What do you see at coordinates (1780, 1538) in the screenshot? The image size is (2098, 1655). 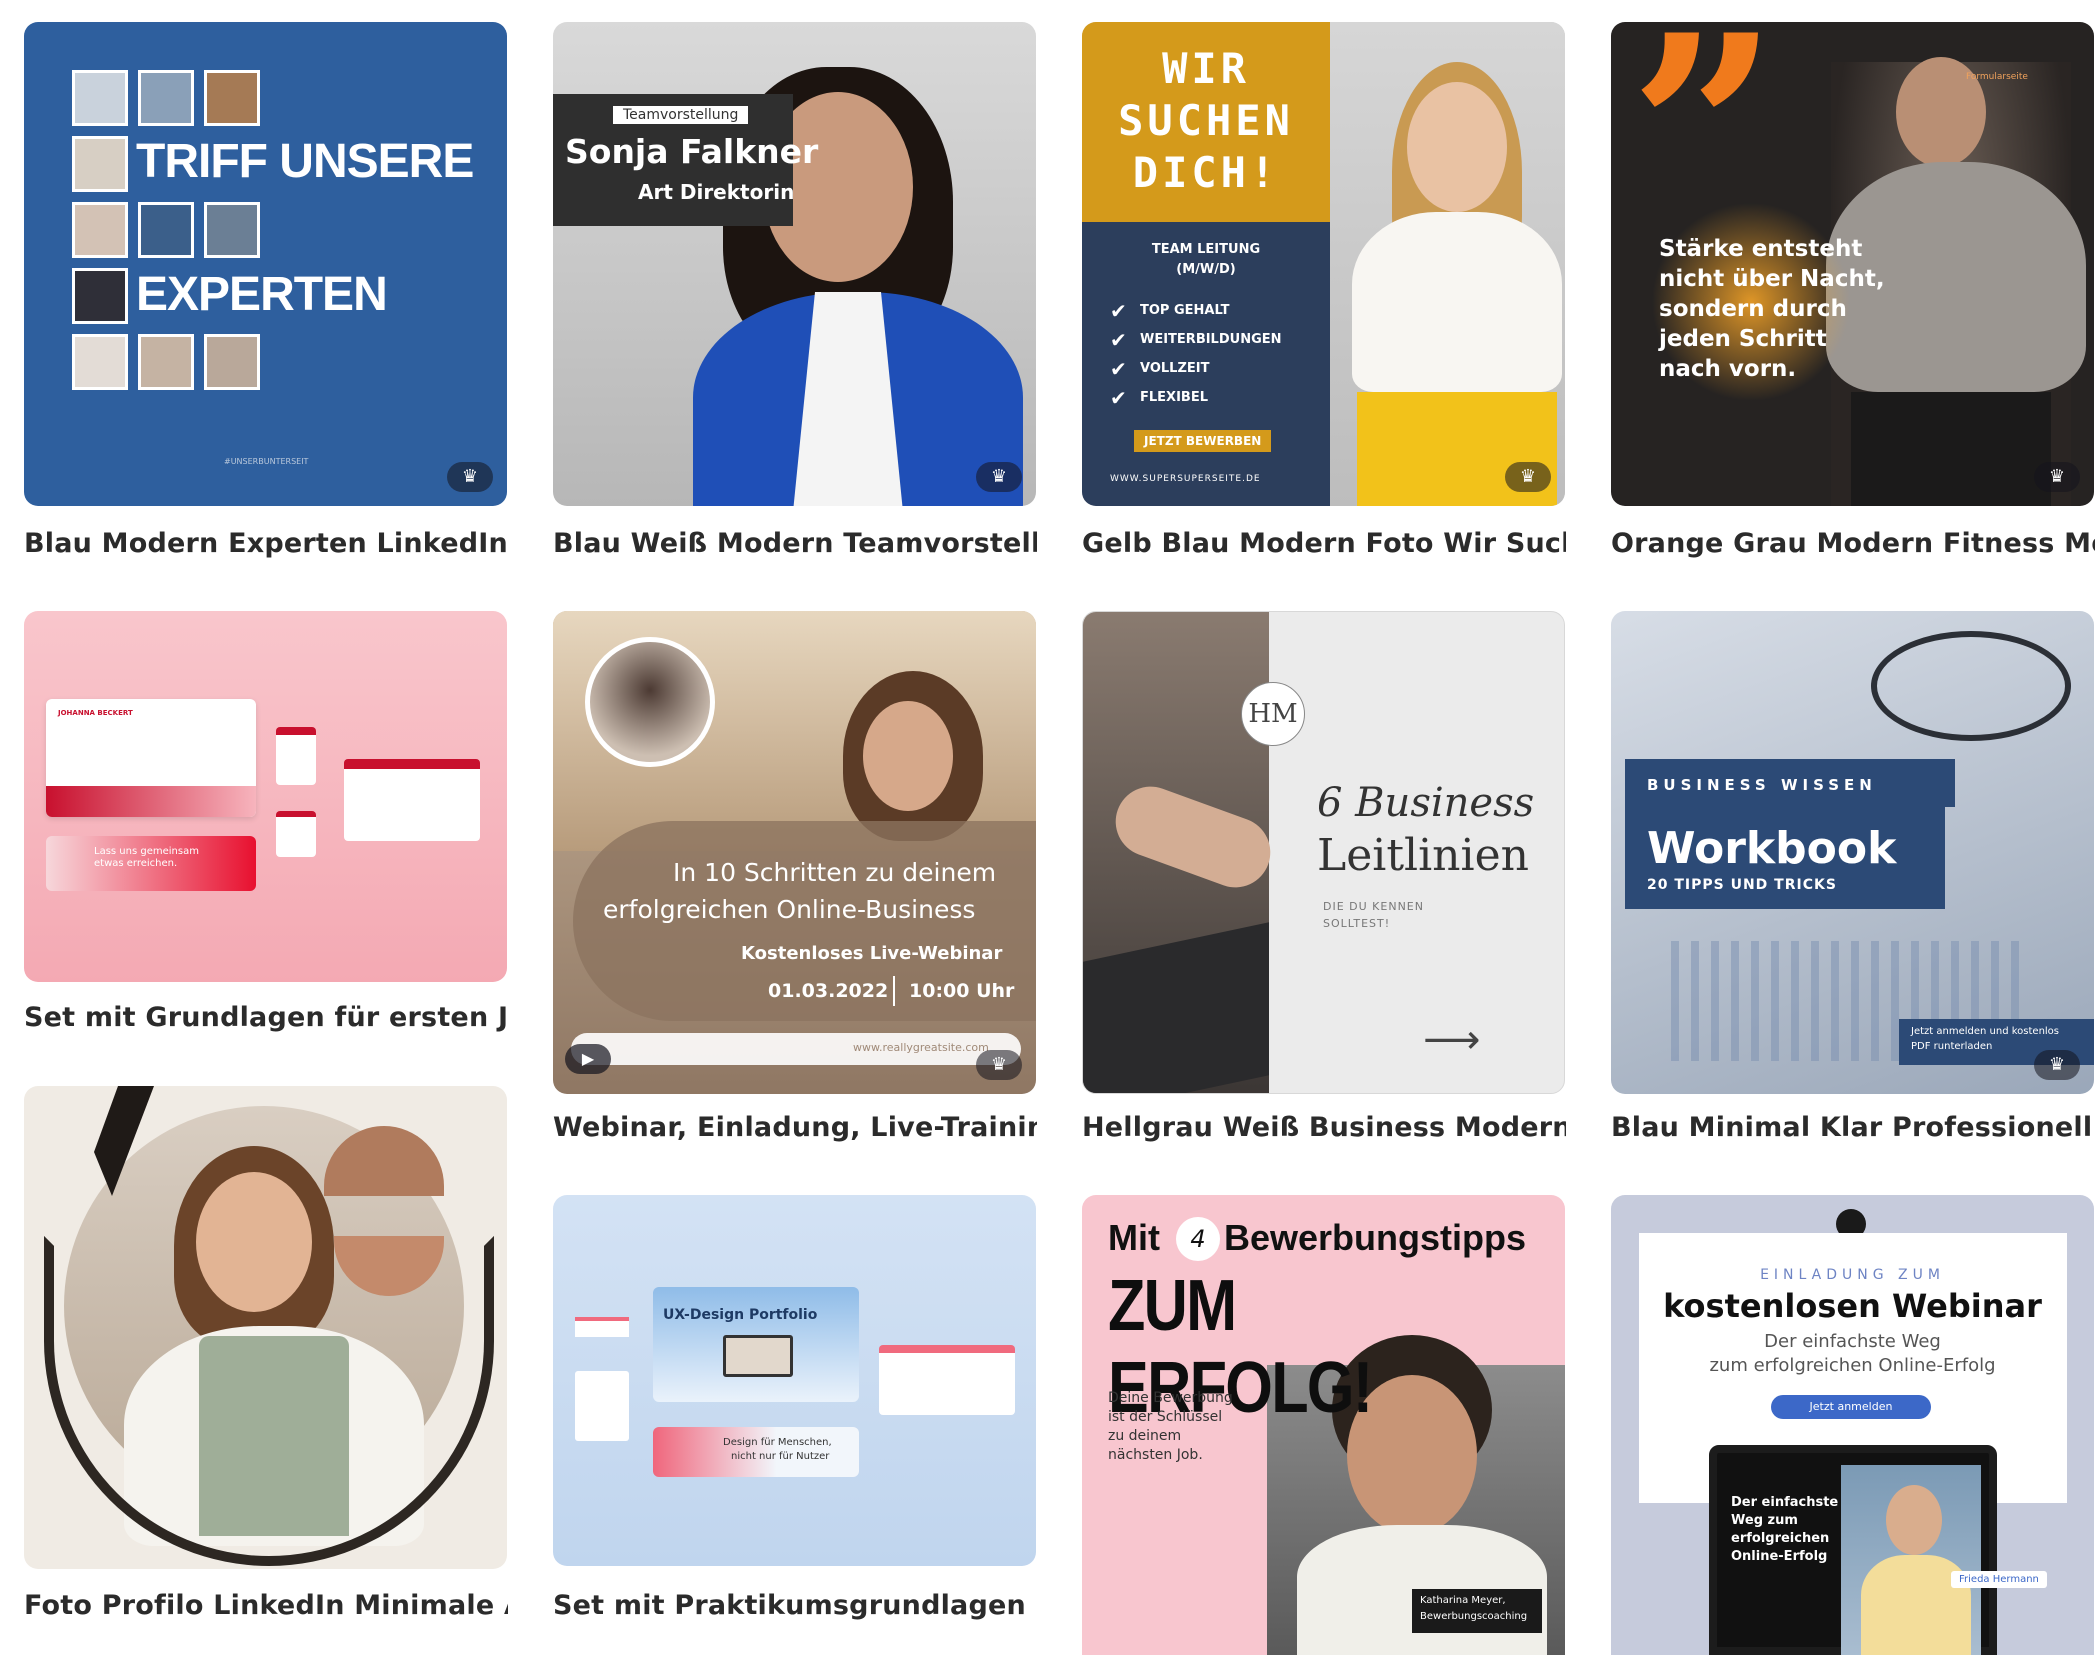 I see `screen-line-3: erfolgreichen` at bounding box center [1780, 1538].